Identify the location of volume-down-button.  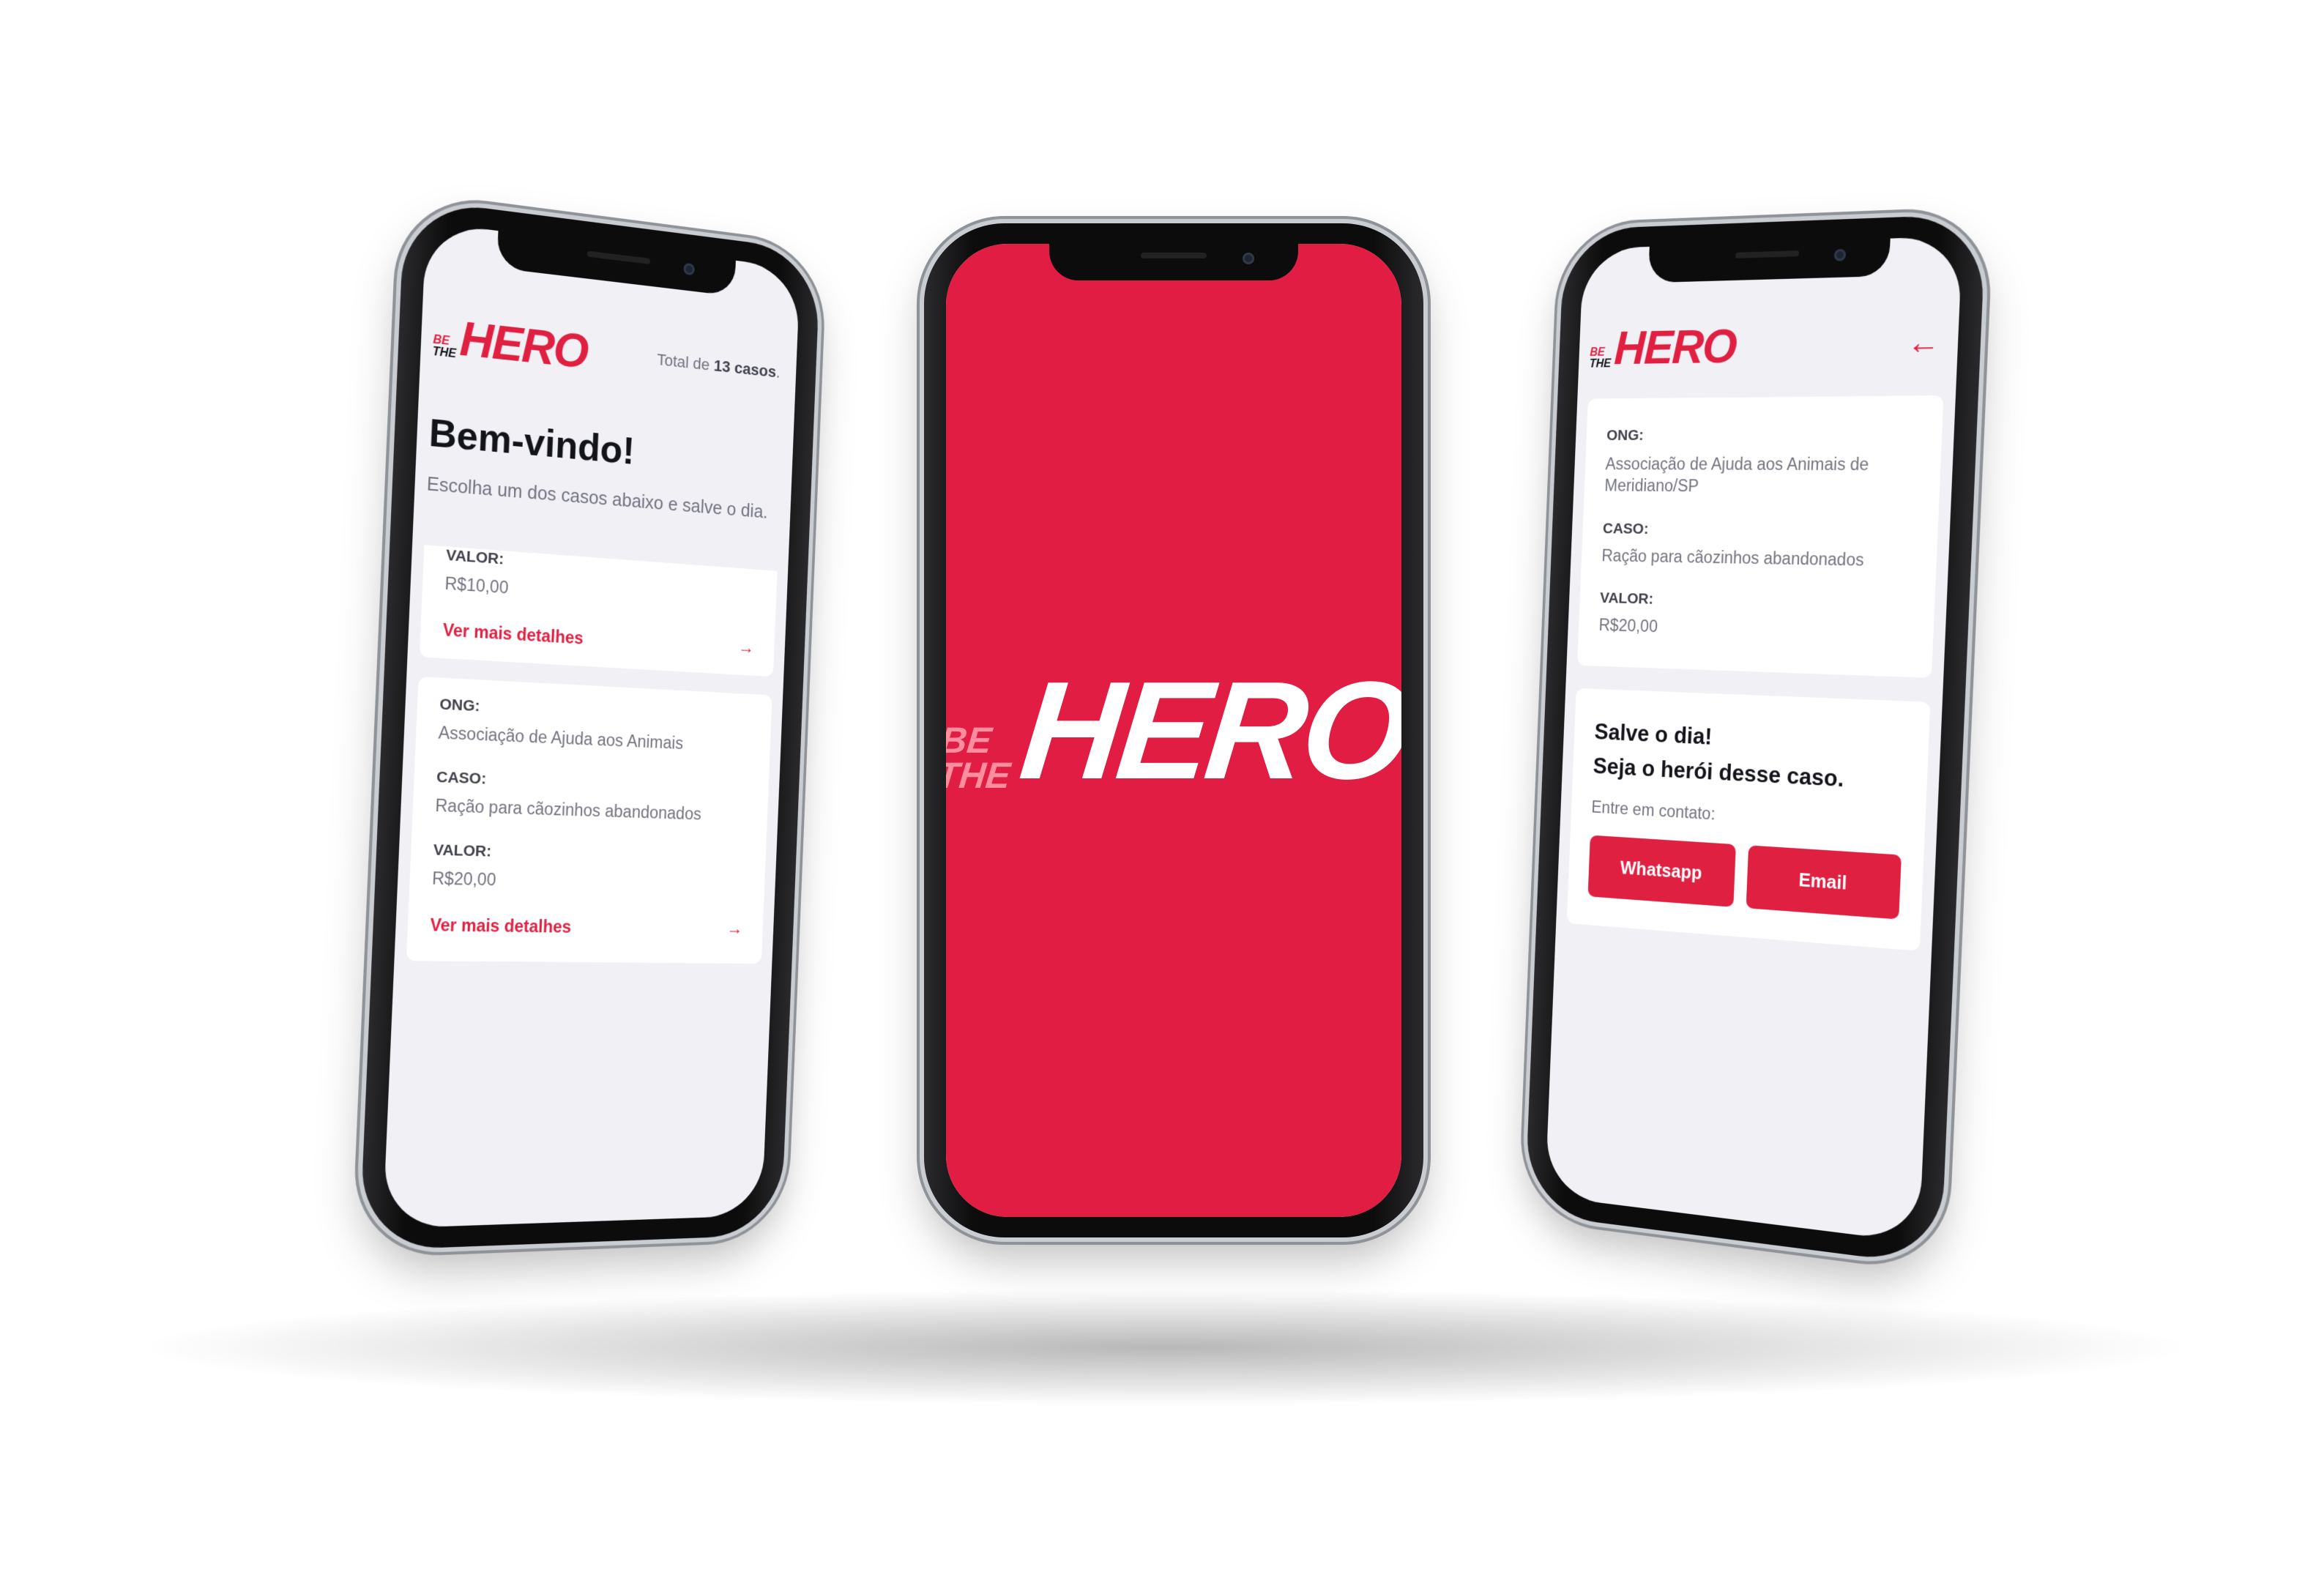
(920, 582).